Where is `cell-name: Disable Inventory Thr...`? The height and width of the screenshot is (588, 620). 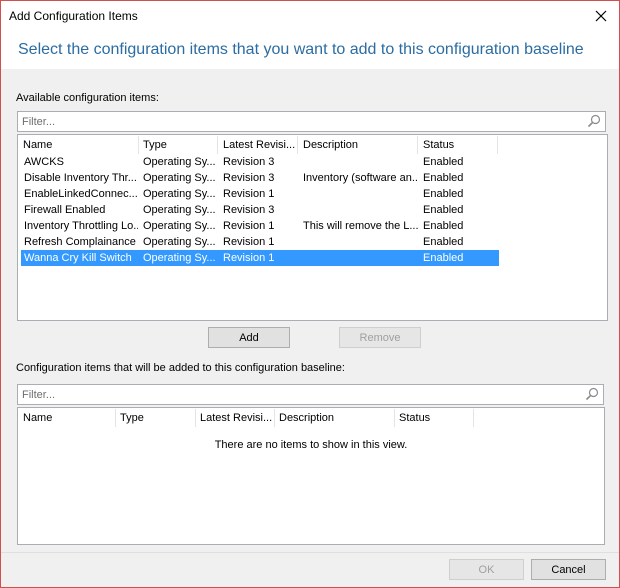
cell-name: Disable Inventory Thr... is located at coordinates (80, 178).